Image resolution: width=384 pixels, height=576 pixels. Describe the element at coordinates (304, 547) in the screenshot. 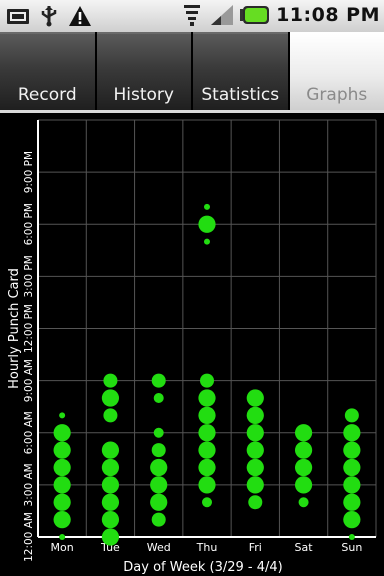

I see `x-tick-label: Sat` at that location.